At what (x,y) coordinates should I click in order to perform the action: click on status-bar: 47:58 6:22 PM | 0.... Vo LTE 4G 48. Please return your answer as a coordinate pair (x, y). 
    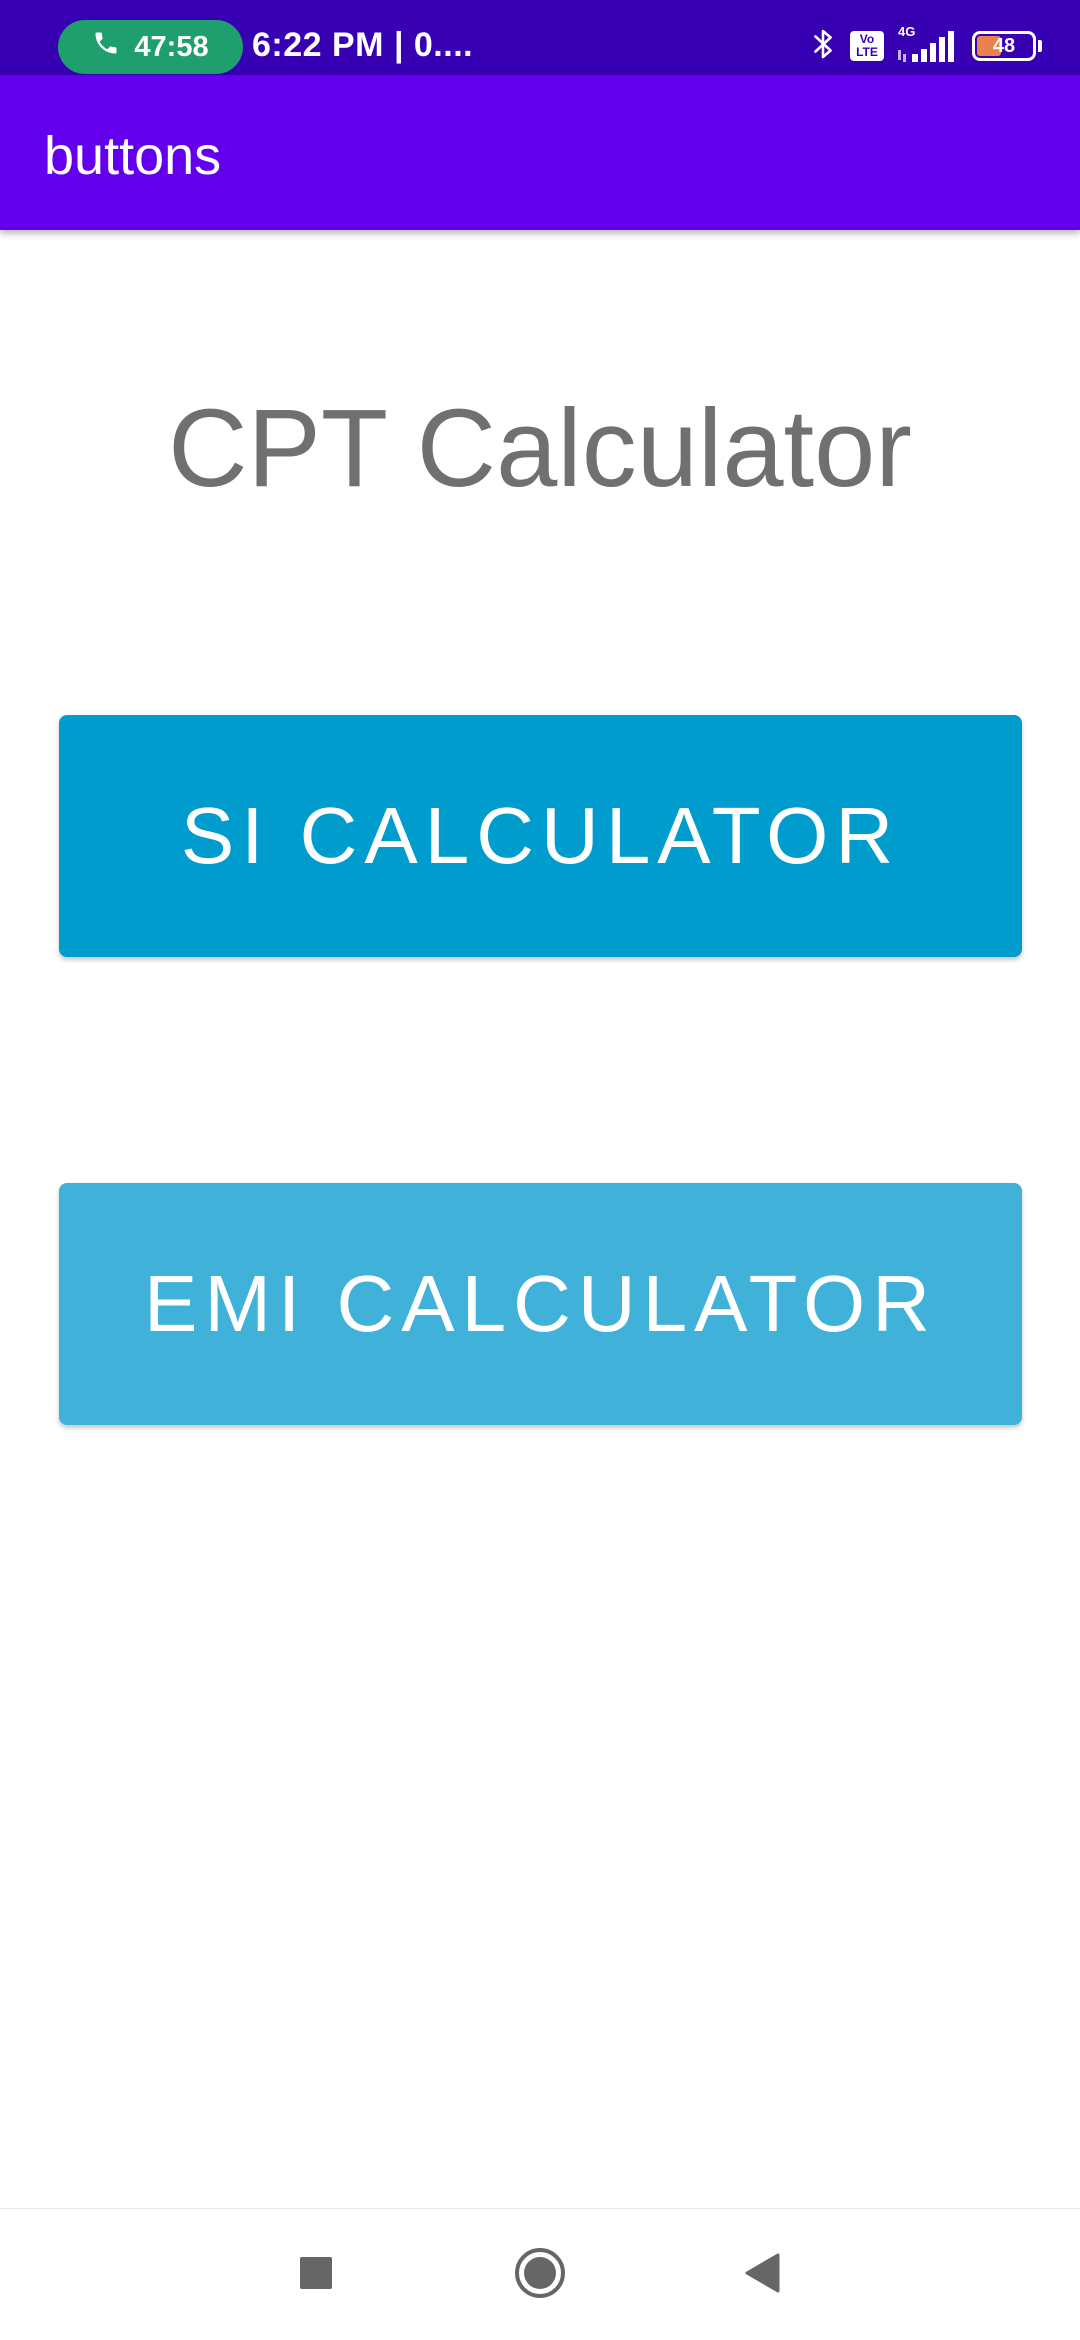
    Looking at the image, I should click on (540, 37).